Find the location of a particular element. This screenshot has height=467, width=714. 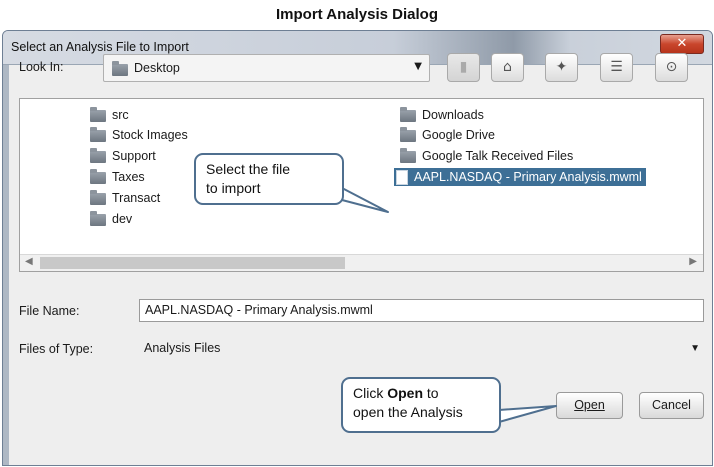

list-item: Google Talk Received Files is located at coordinates (485, 156).